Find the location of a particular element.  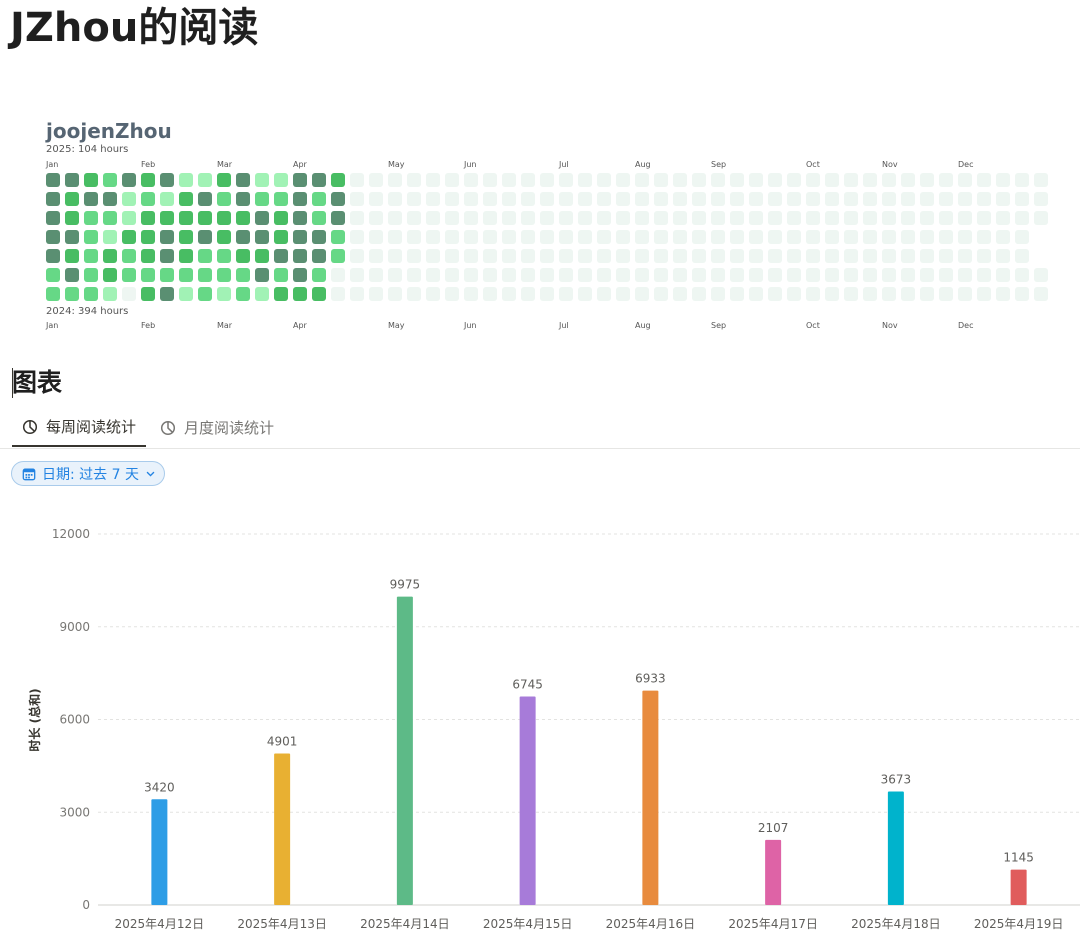

bar-data-label: 3420 is located at coordinates (159, 787).